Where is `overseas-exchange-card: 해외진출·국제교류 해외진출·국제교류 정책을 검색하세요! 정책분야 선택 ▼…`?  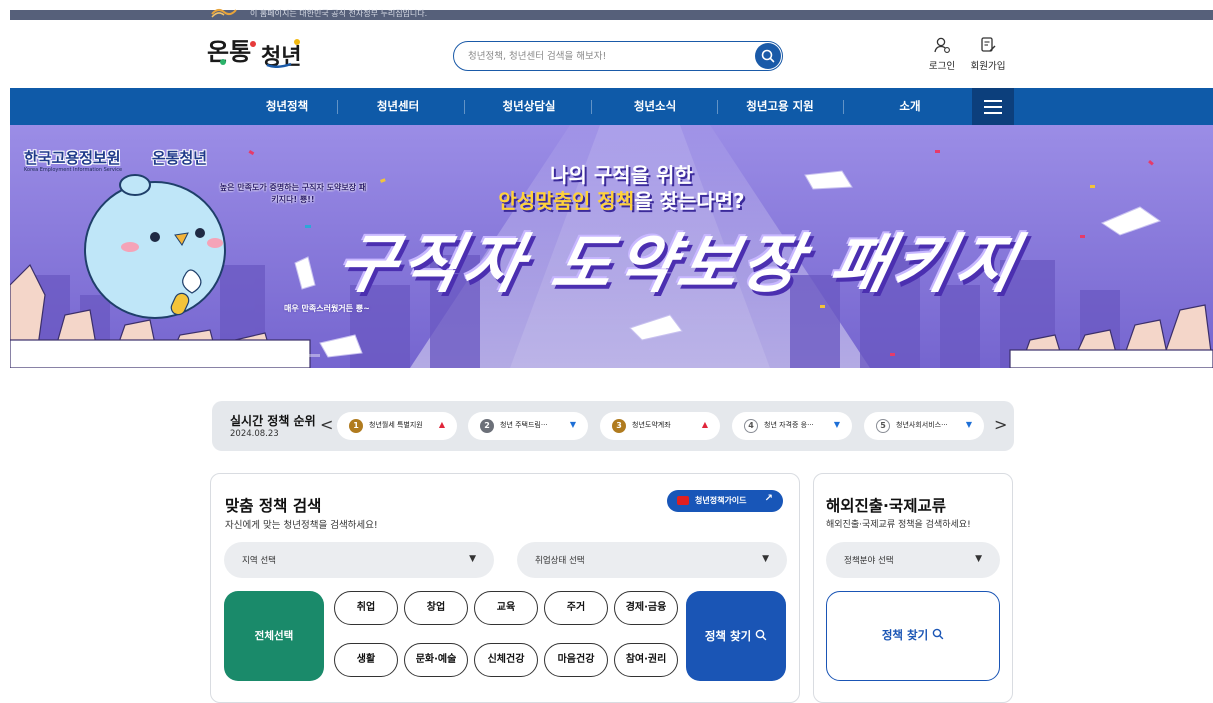 overseas-exchange-card: 해외진출·국제교류 해외진출·국제교류 정책을 검색하세요! 정책분야 선택 ▼… is located at coordinates (913, 588).